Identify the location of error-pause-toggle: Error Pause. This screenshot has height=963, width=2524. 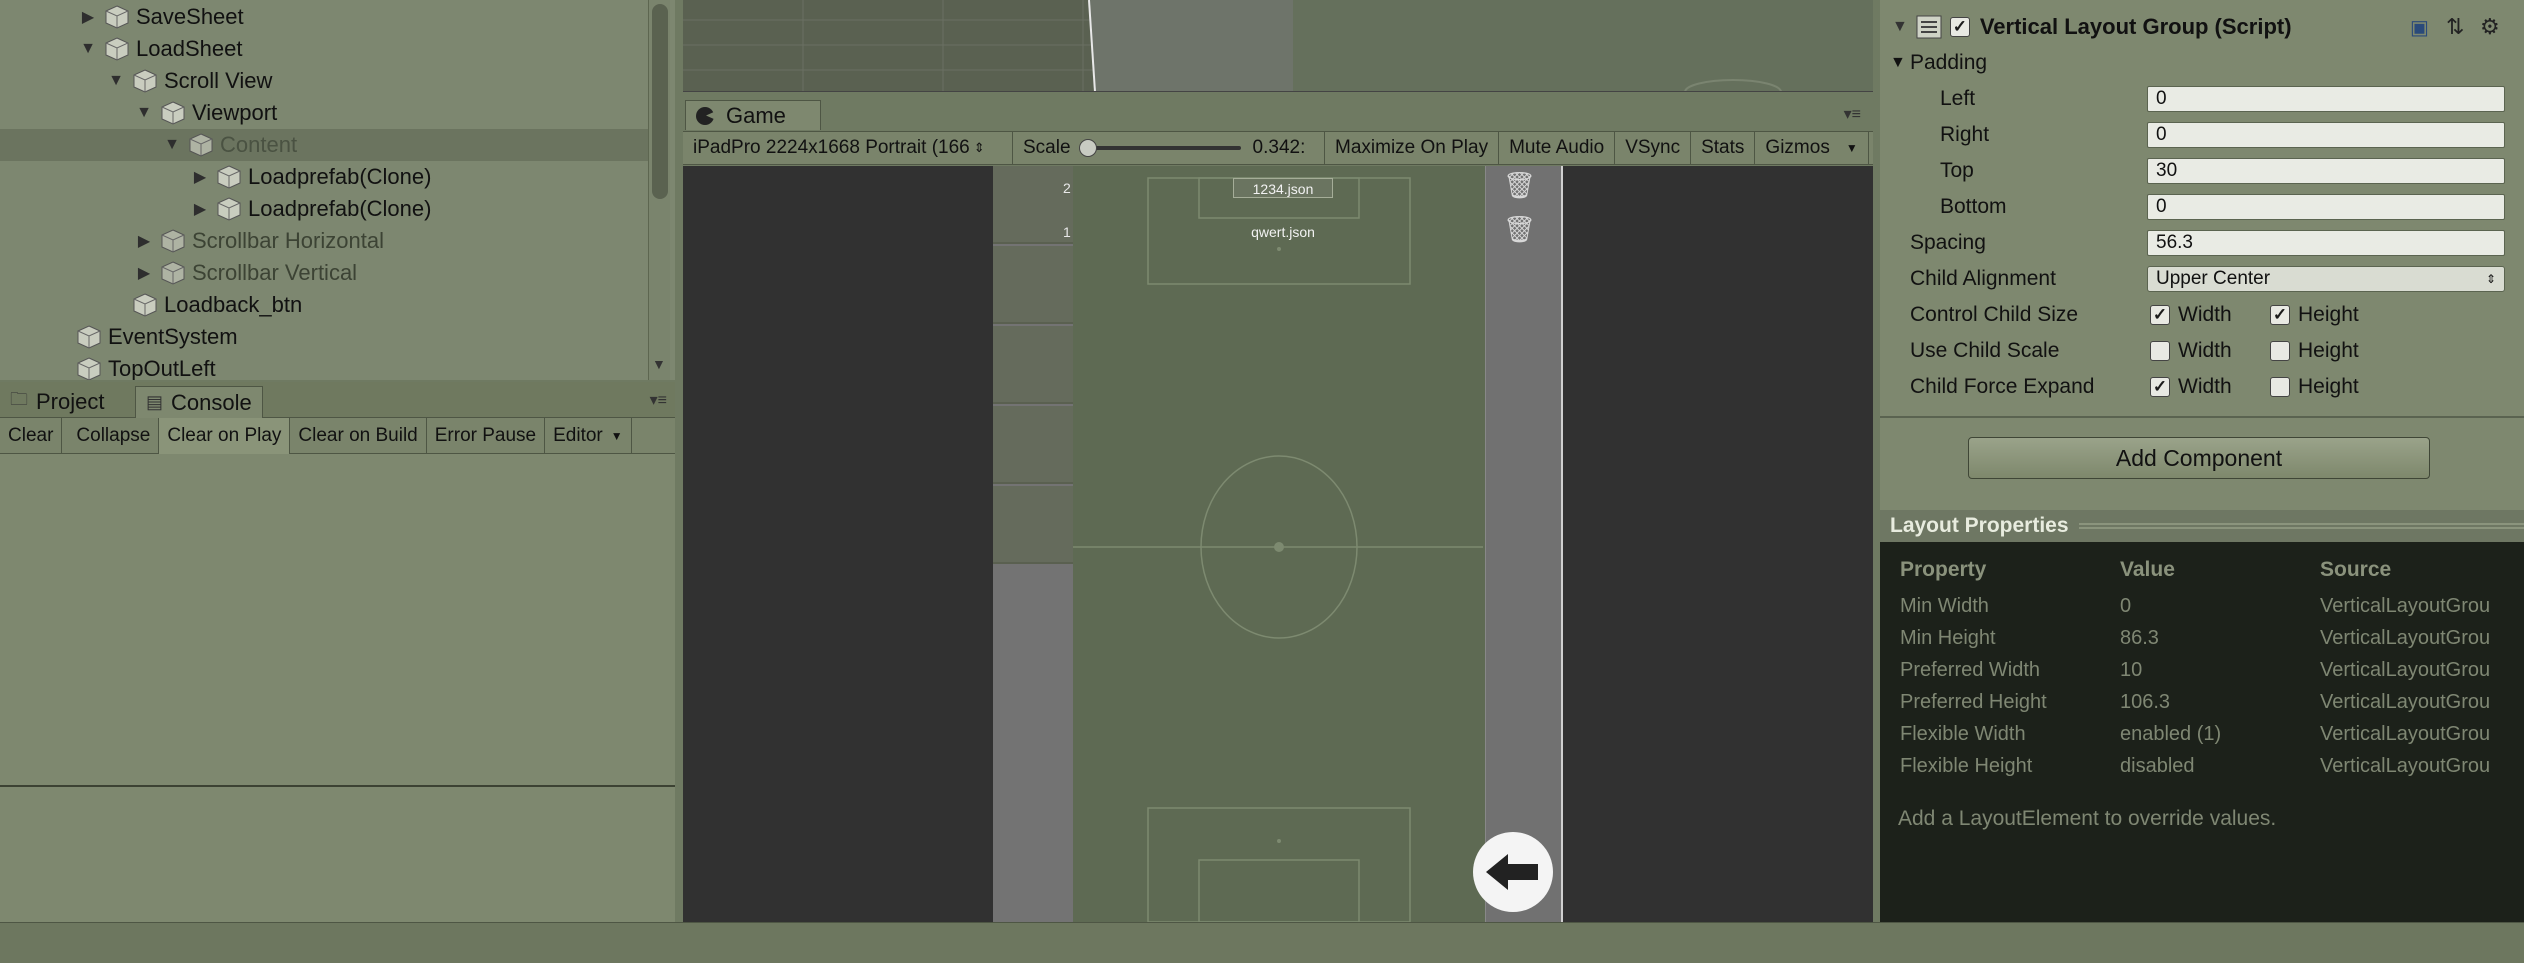
(486, 435).